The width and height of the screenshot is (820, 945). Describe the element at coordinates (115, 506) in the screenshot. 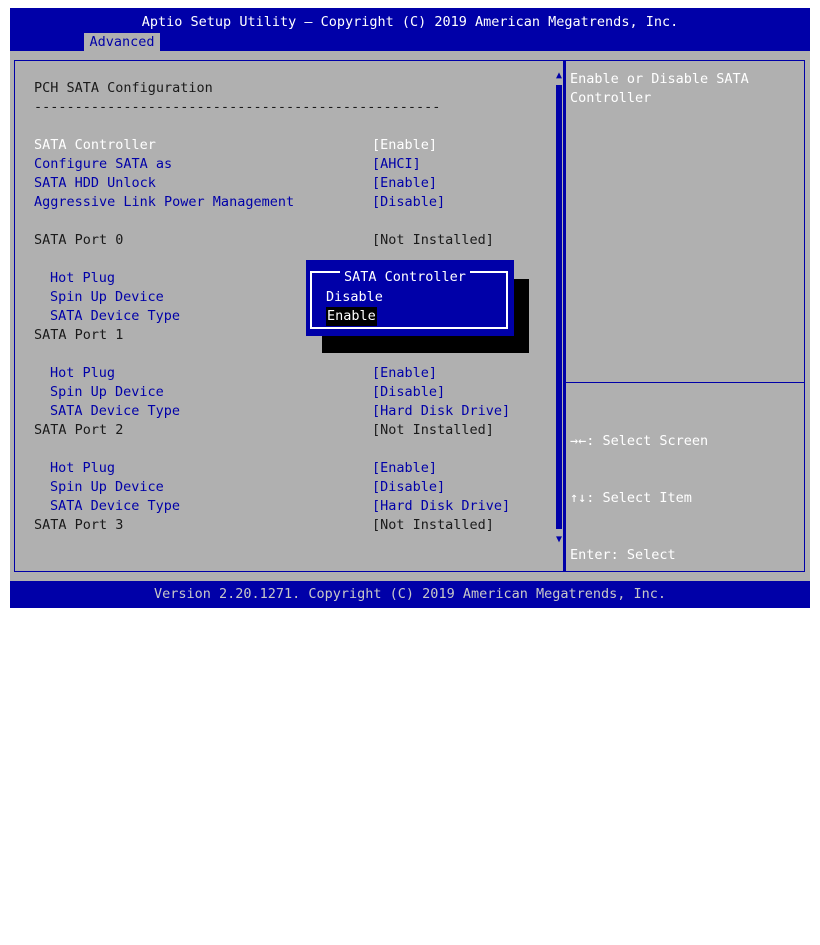

I see `port-2-device-type: SATA Device Type` at that location.